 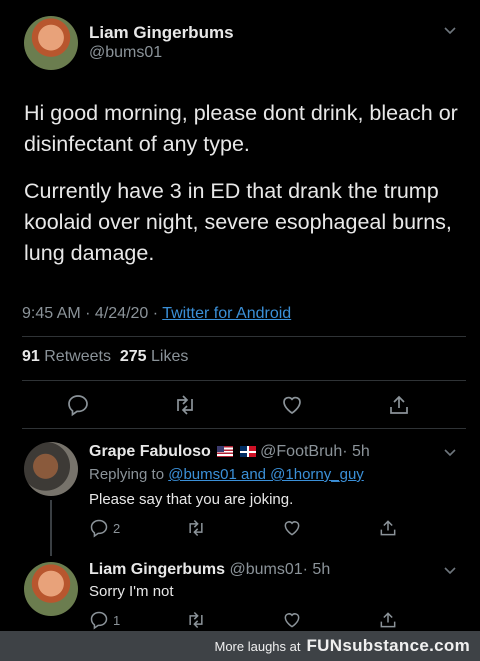 I want to click on comment-icon, so click(x=78, y=405).